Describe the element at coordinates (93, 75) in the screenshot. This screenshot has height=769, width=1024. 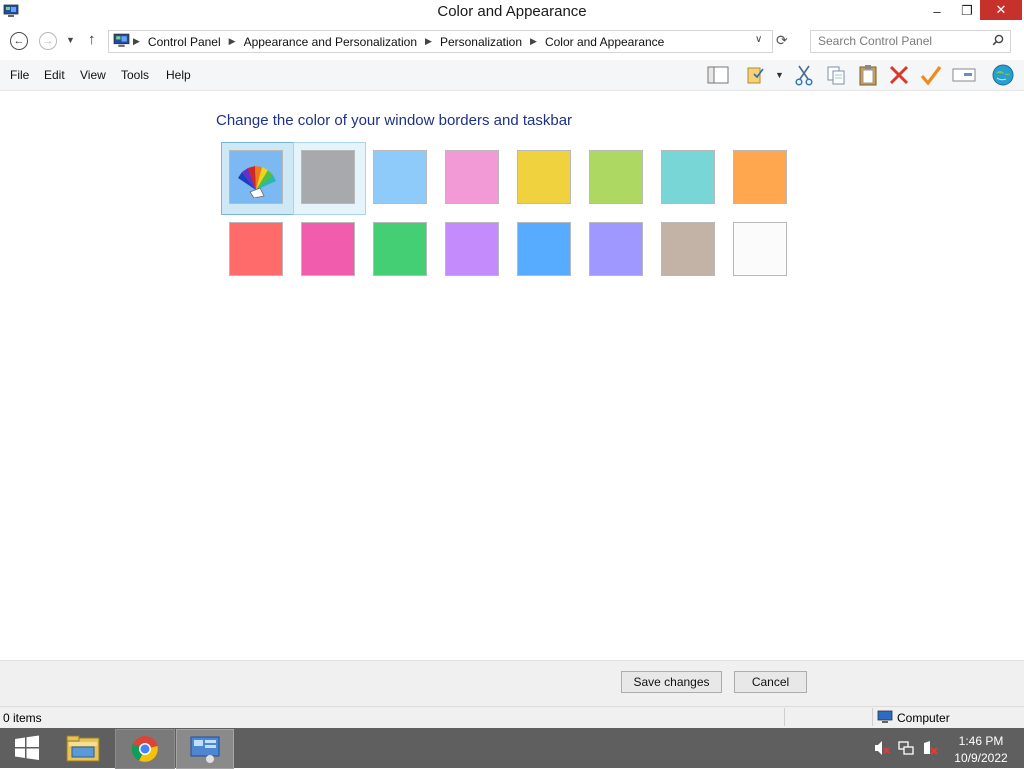
I see `menu-view: View` at that location.